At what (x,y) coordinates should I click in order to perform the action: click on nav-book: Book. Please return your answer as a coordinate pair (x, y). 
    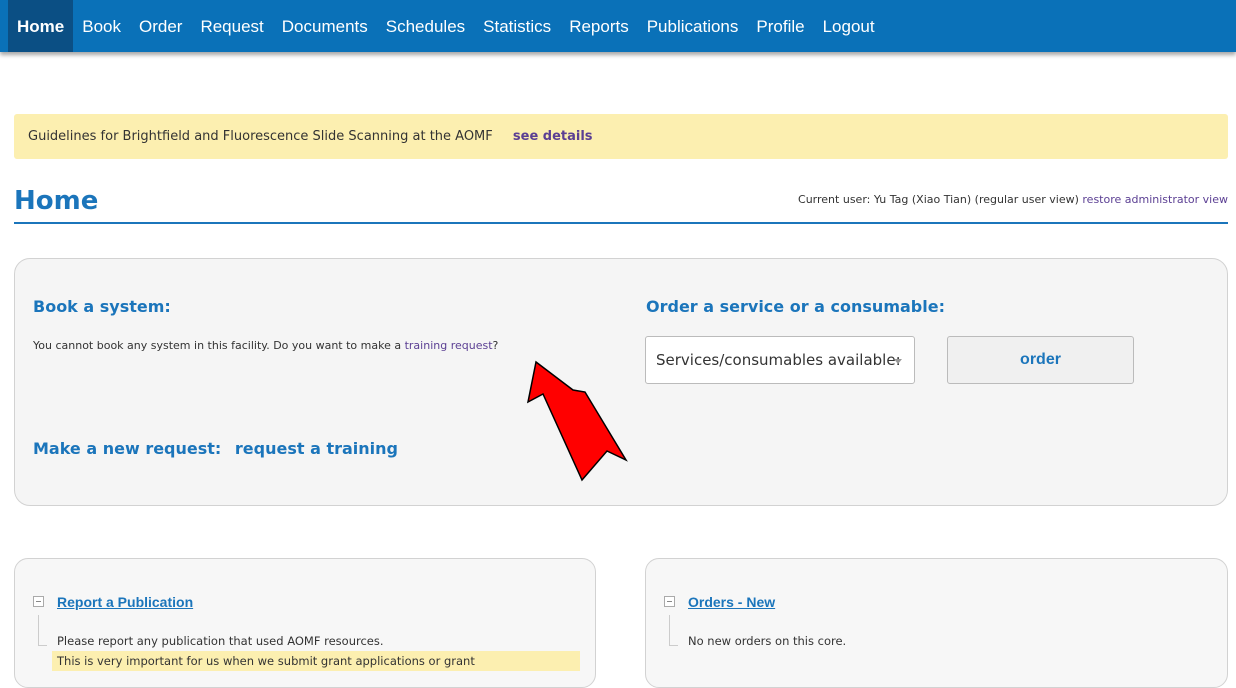
    Looking at the image, I should click on (101, 26).